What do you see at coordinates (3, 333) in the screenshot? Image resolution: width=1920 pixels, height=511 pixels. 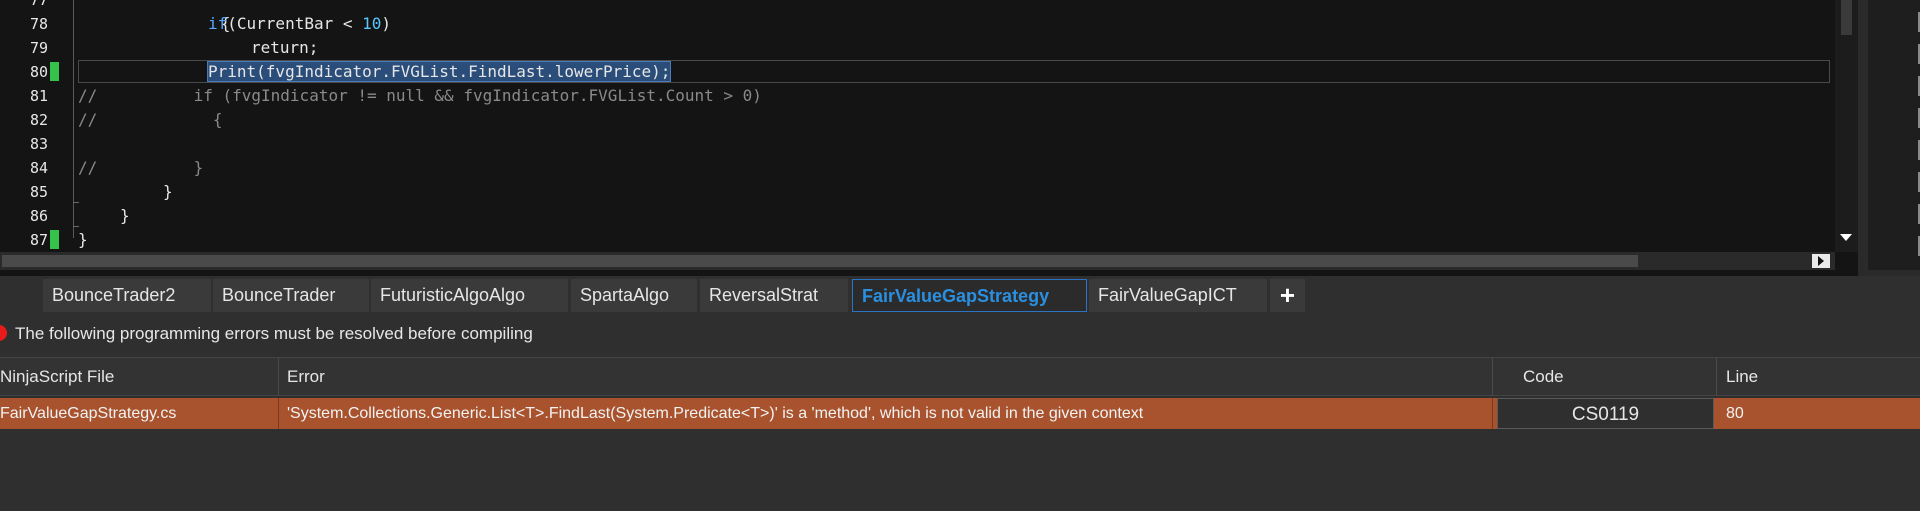 I see `error-icon` at bounding box center [3, 333].